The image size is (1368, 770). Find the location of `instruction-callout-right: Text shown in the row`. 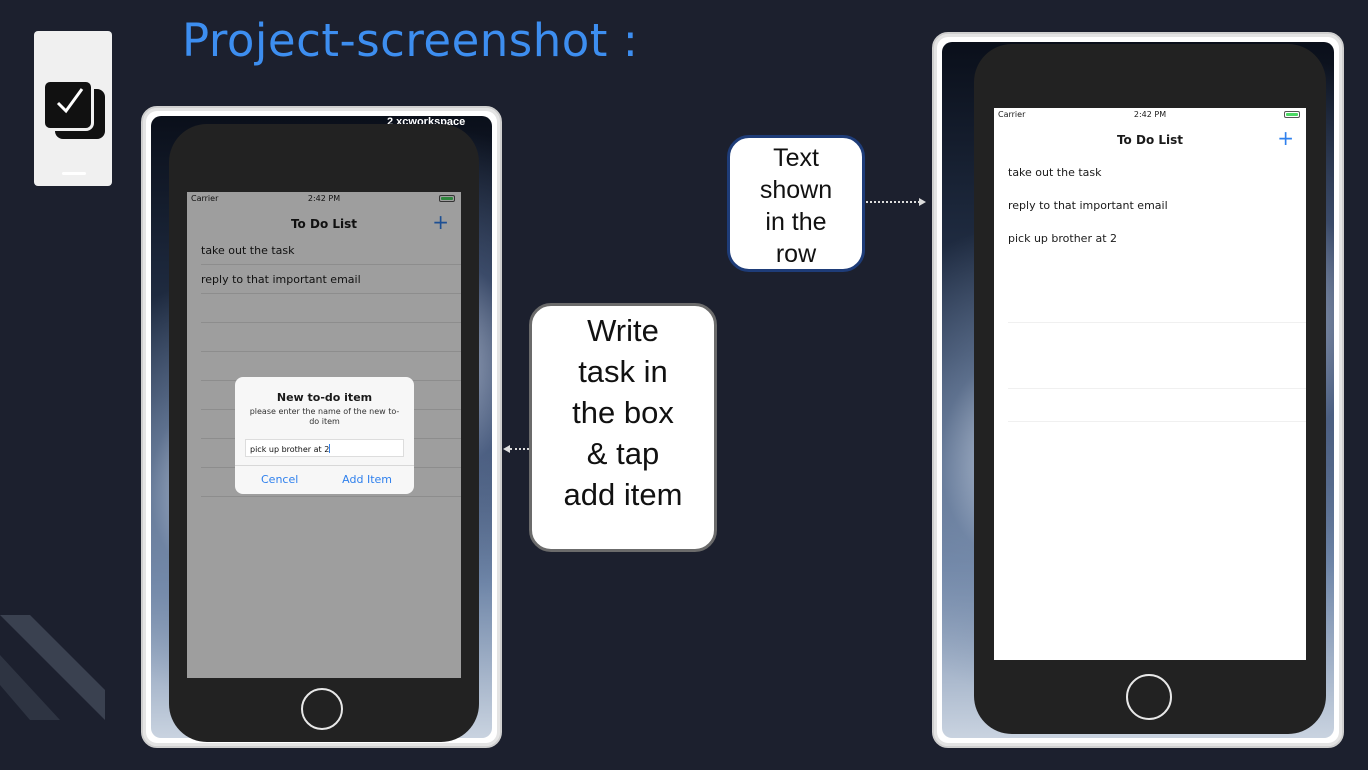

instruction-callout-right: Text shown in the row is located at coordinates (796, 203).